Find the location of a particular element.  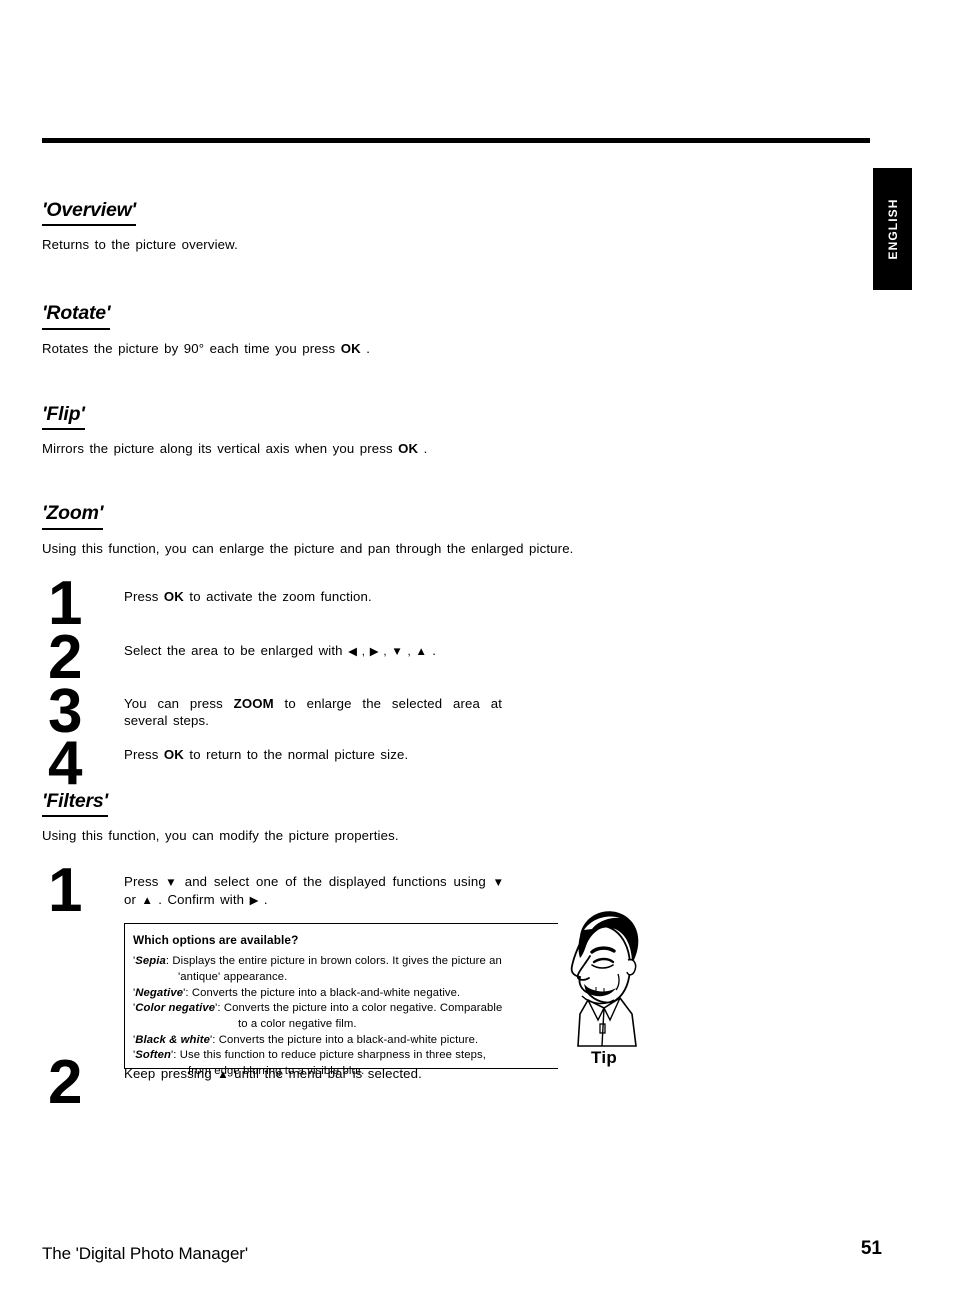

zoom-step-1-text: Press OK to activate the zoom function. is located at coordinates (313, 597).